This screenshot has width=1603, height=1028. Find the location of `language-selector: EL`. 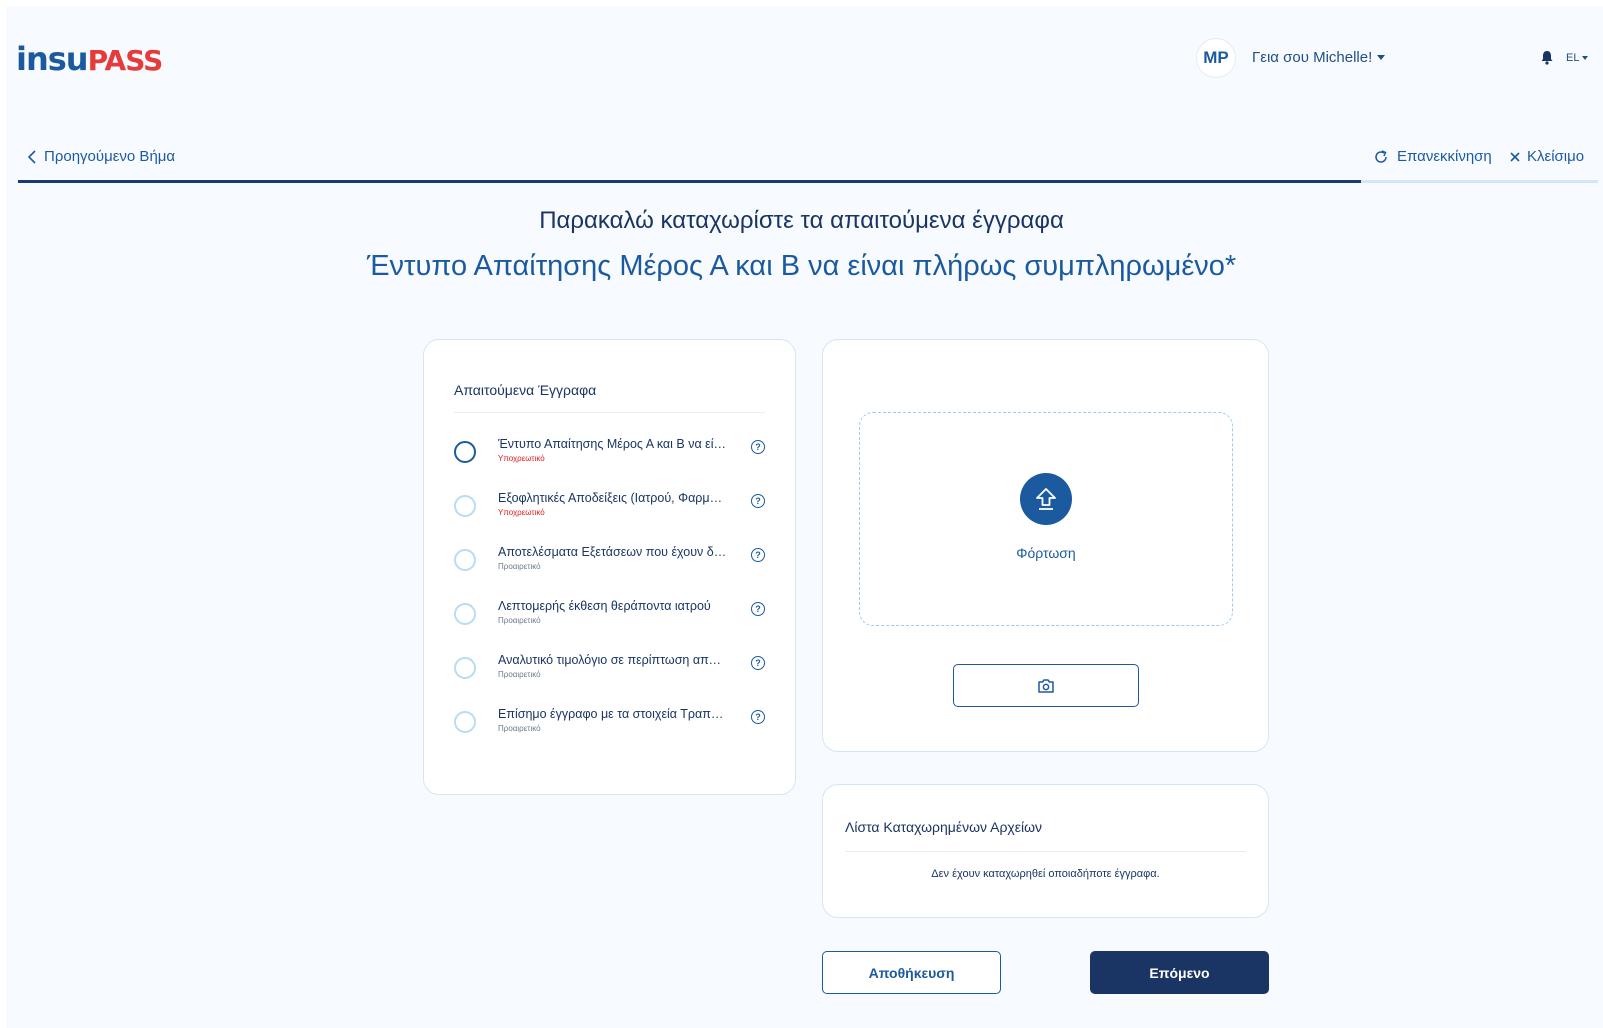

language-selector: EL is located at coordinates (1577, 58).